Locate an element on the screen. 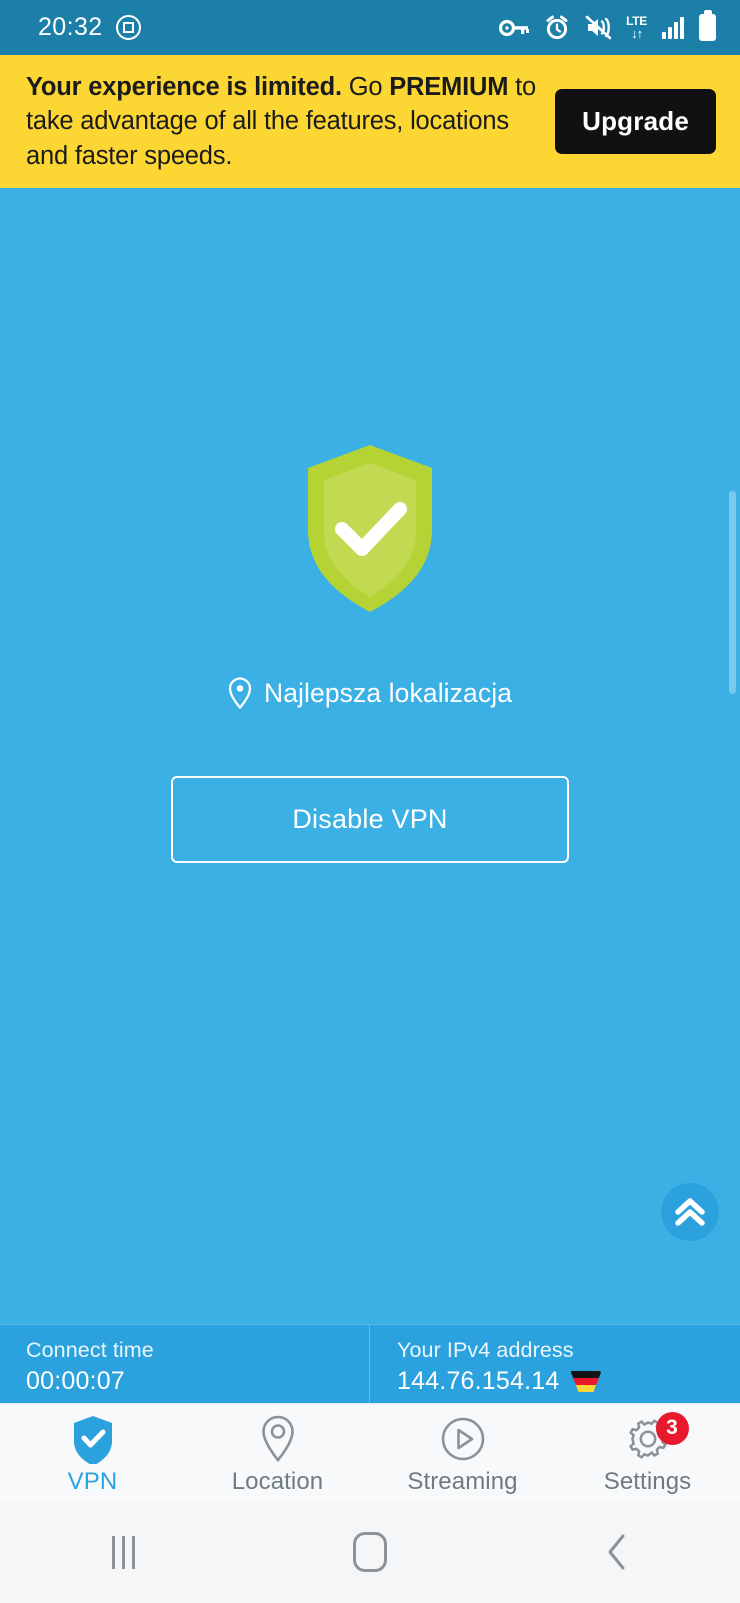 This screenshot has height=1603, width=740. status-badge: 3 is located at coordinates (672, 1428).